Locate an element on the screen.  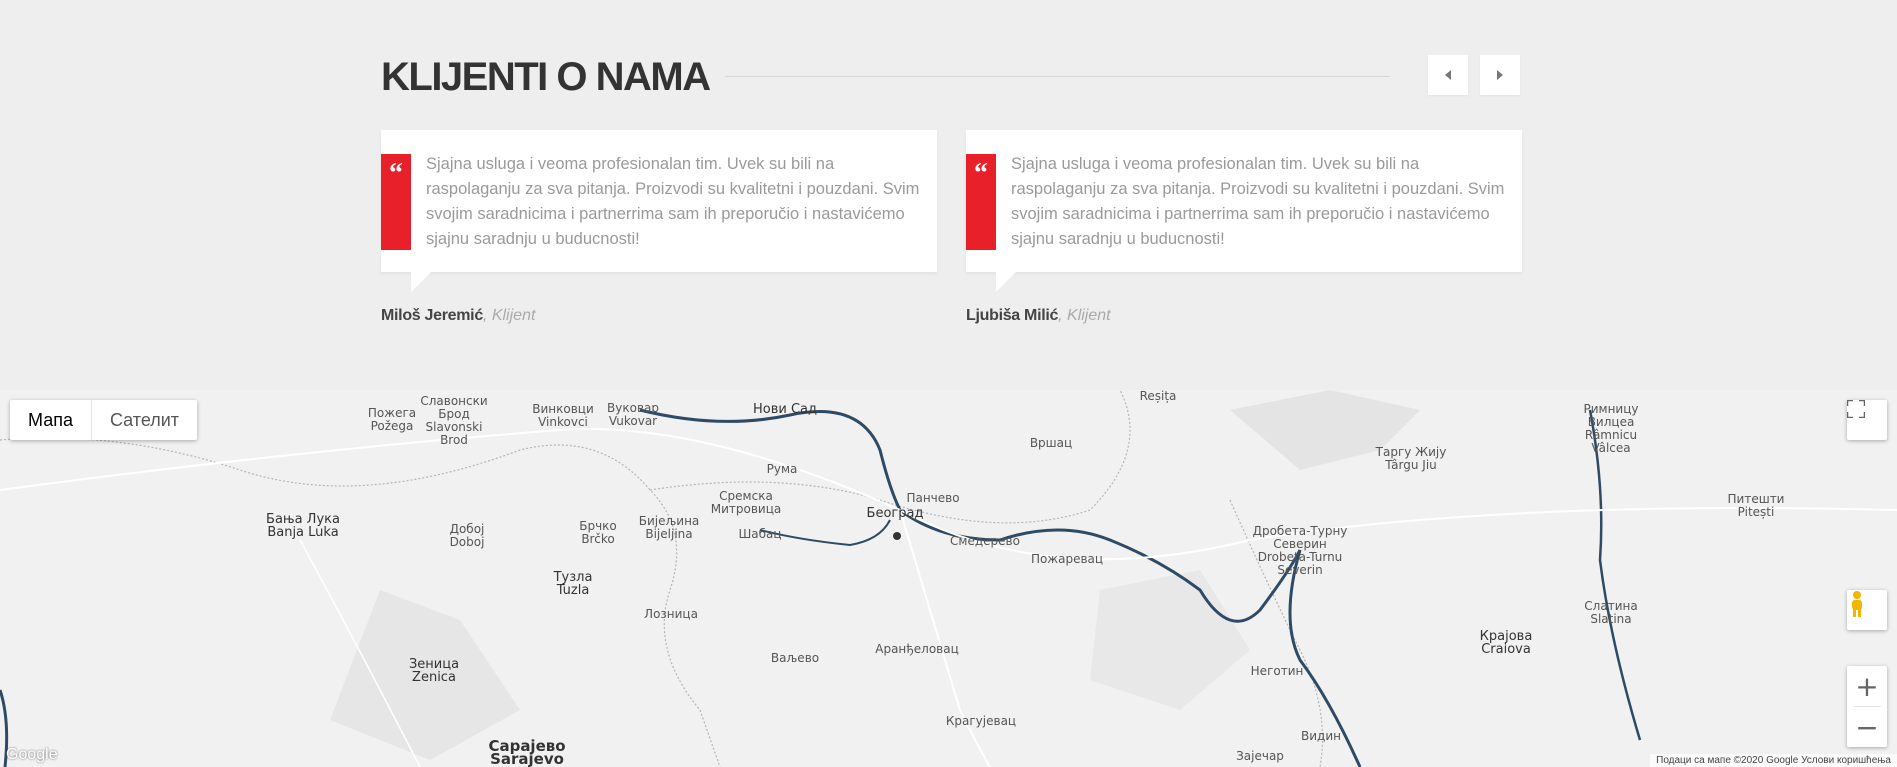
title-divider is located at coordinates (1057, 76).